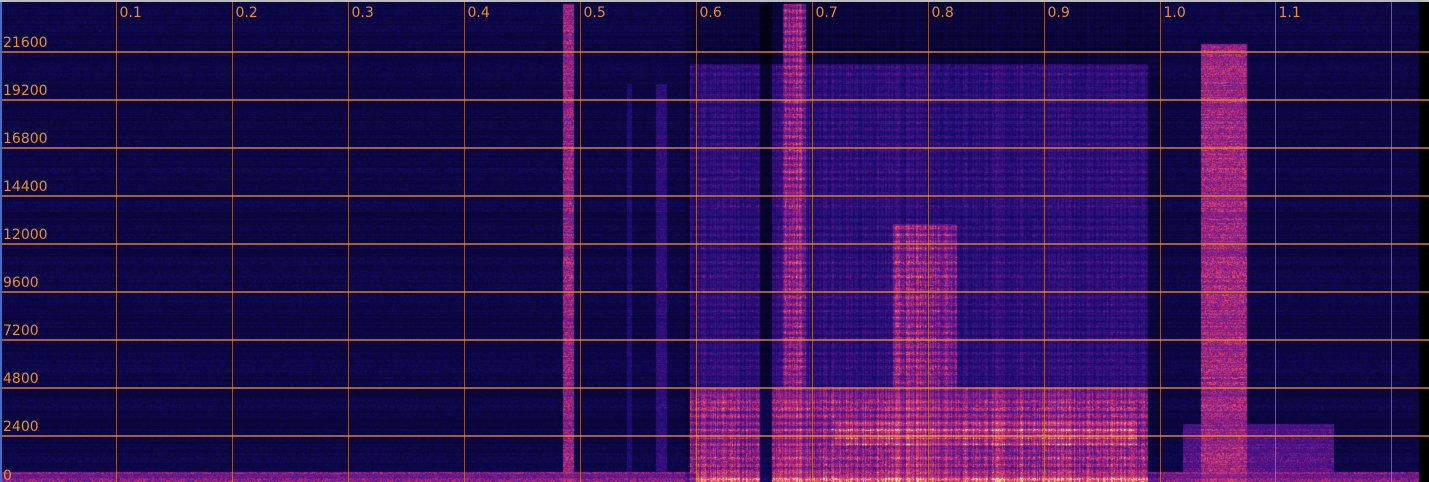 This screenshot has height=482, width=1429. Describe the element at coordinates (21, 331) in the screenshot. I see `y-tick-label: 7200` at that location.